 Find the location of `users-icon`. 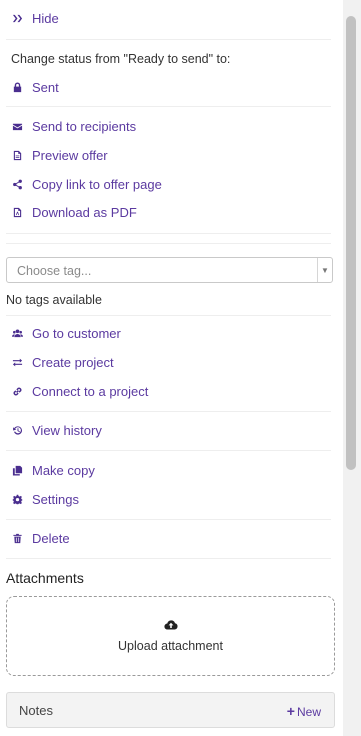

users-icon is located at coordinates (17, 333).